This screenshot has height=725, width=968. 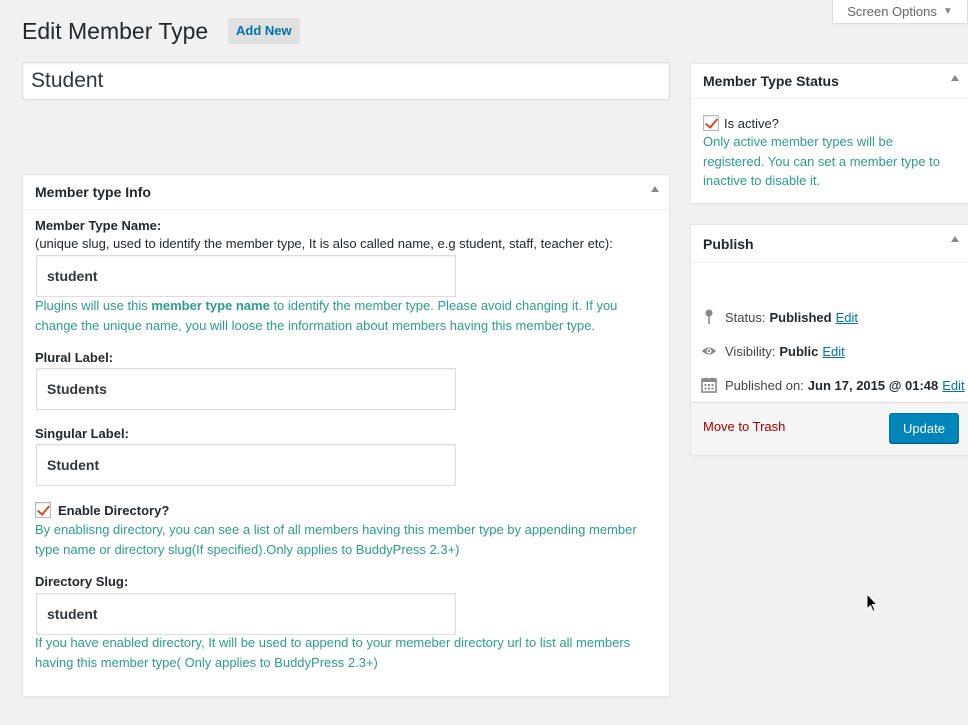 I want to click on edit-status-link: Edit, so click(x=847, y=317).